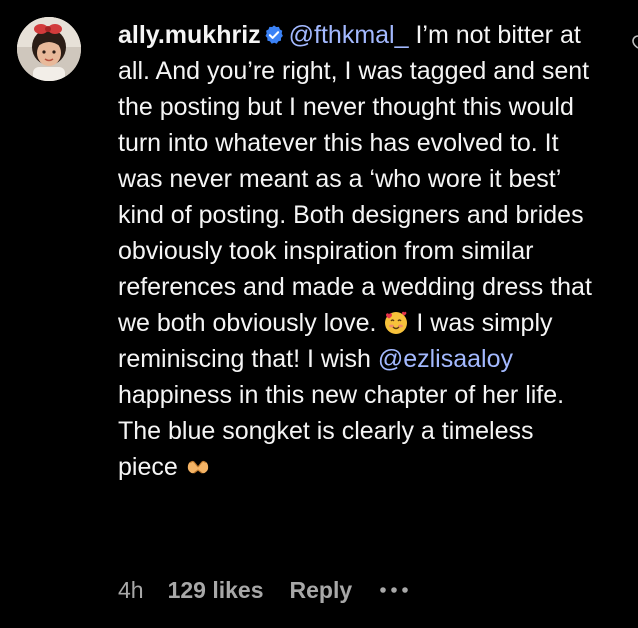  Describe the element at coordinates (49, 49) in the screenshot. I see `avatar` at that location.